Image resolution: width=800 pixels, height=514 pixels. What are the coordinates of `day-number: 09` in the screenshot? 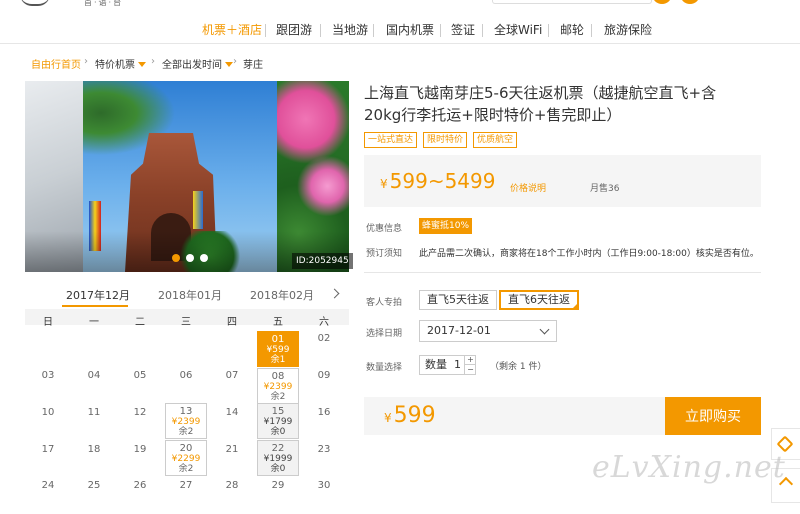 It's located at (324, 375).